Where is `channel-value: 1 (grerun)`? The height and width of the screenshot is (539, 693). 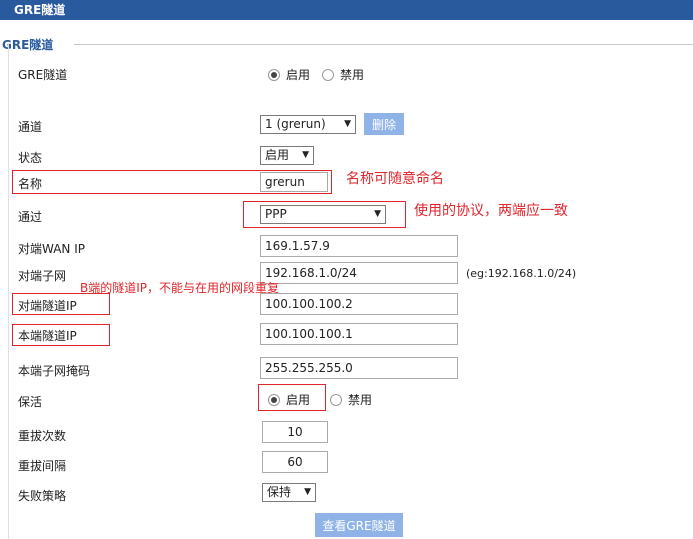
channel-value: 1 (grerun) is located at coordinates (295, 124).